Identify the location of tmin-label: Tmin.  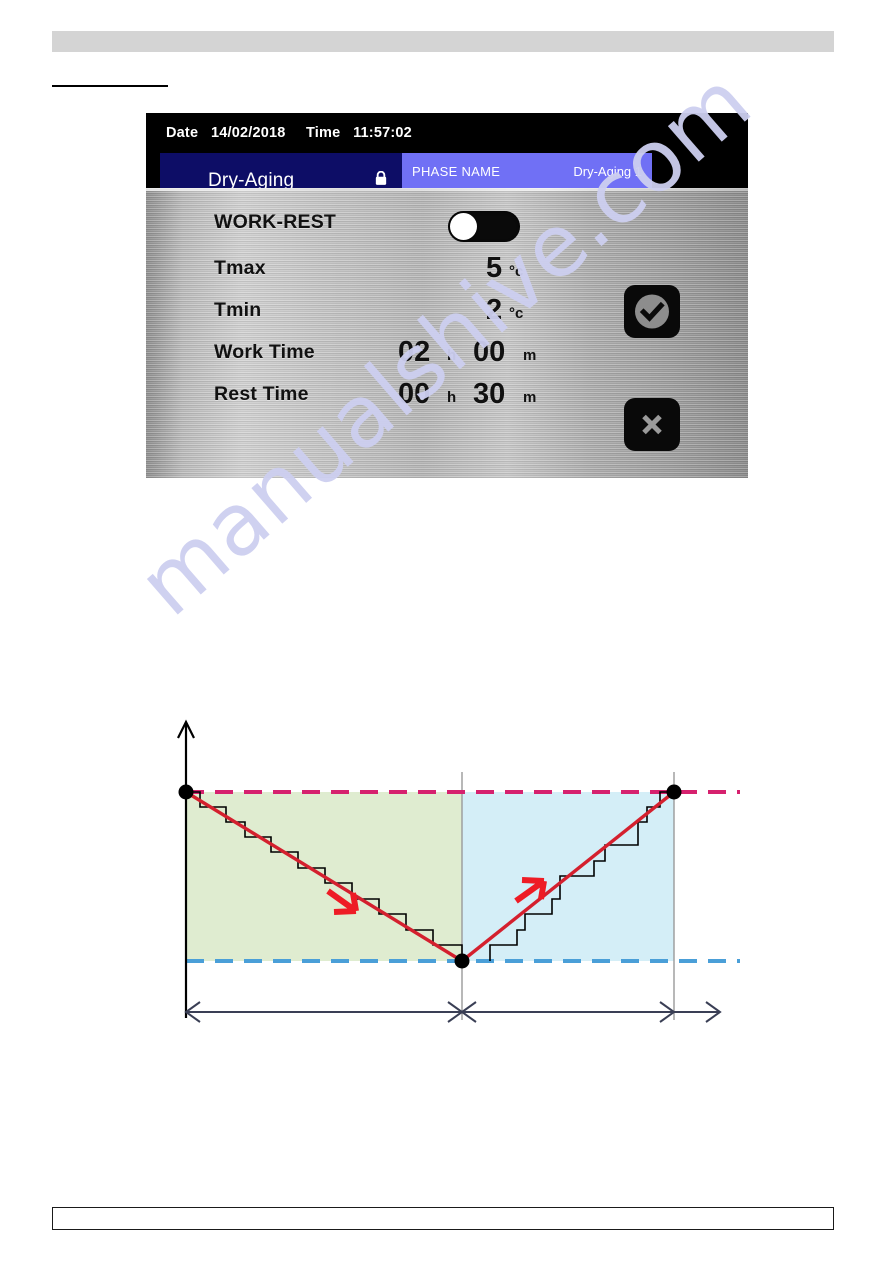
(238, 310).